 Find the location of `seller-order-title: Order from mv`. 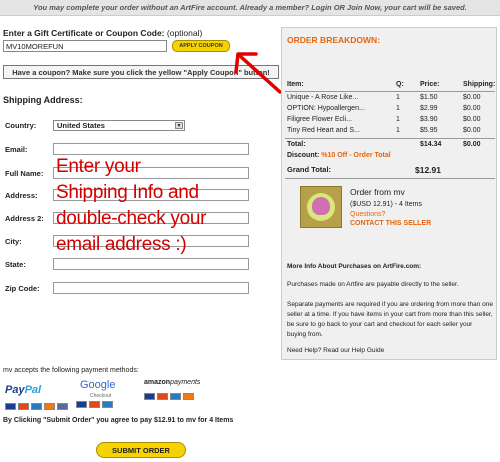

seller-order-title: Order from mv is located at coordinates (377, 192).